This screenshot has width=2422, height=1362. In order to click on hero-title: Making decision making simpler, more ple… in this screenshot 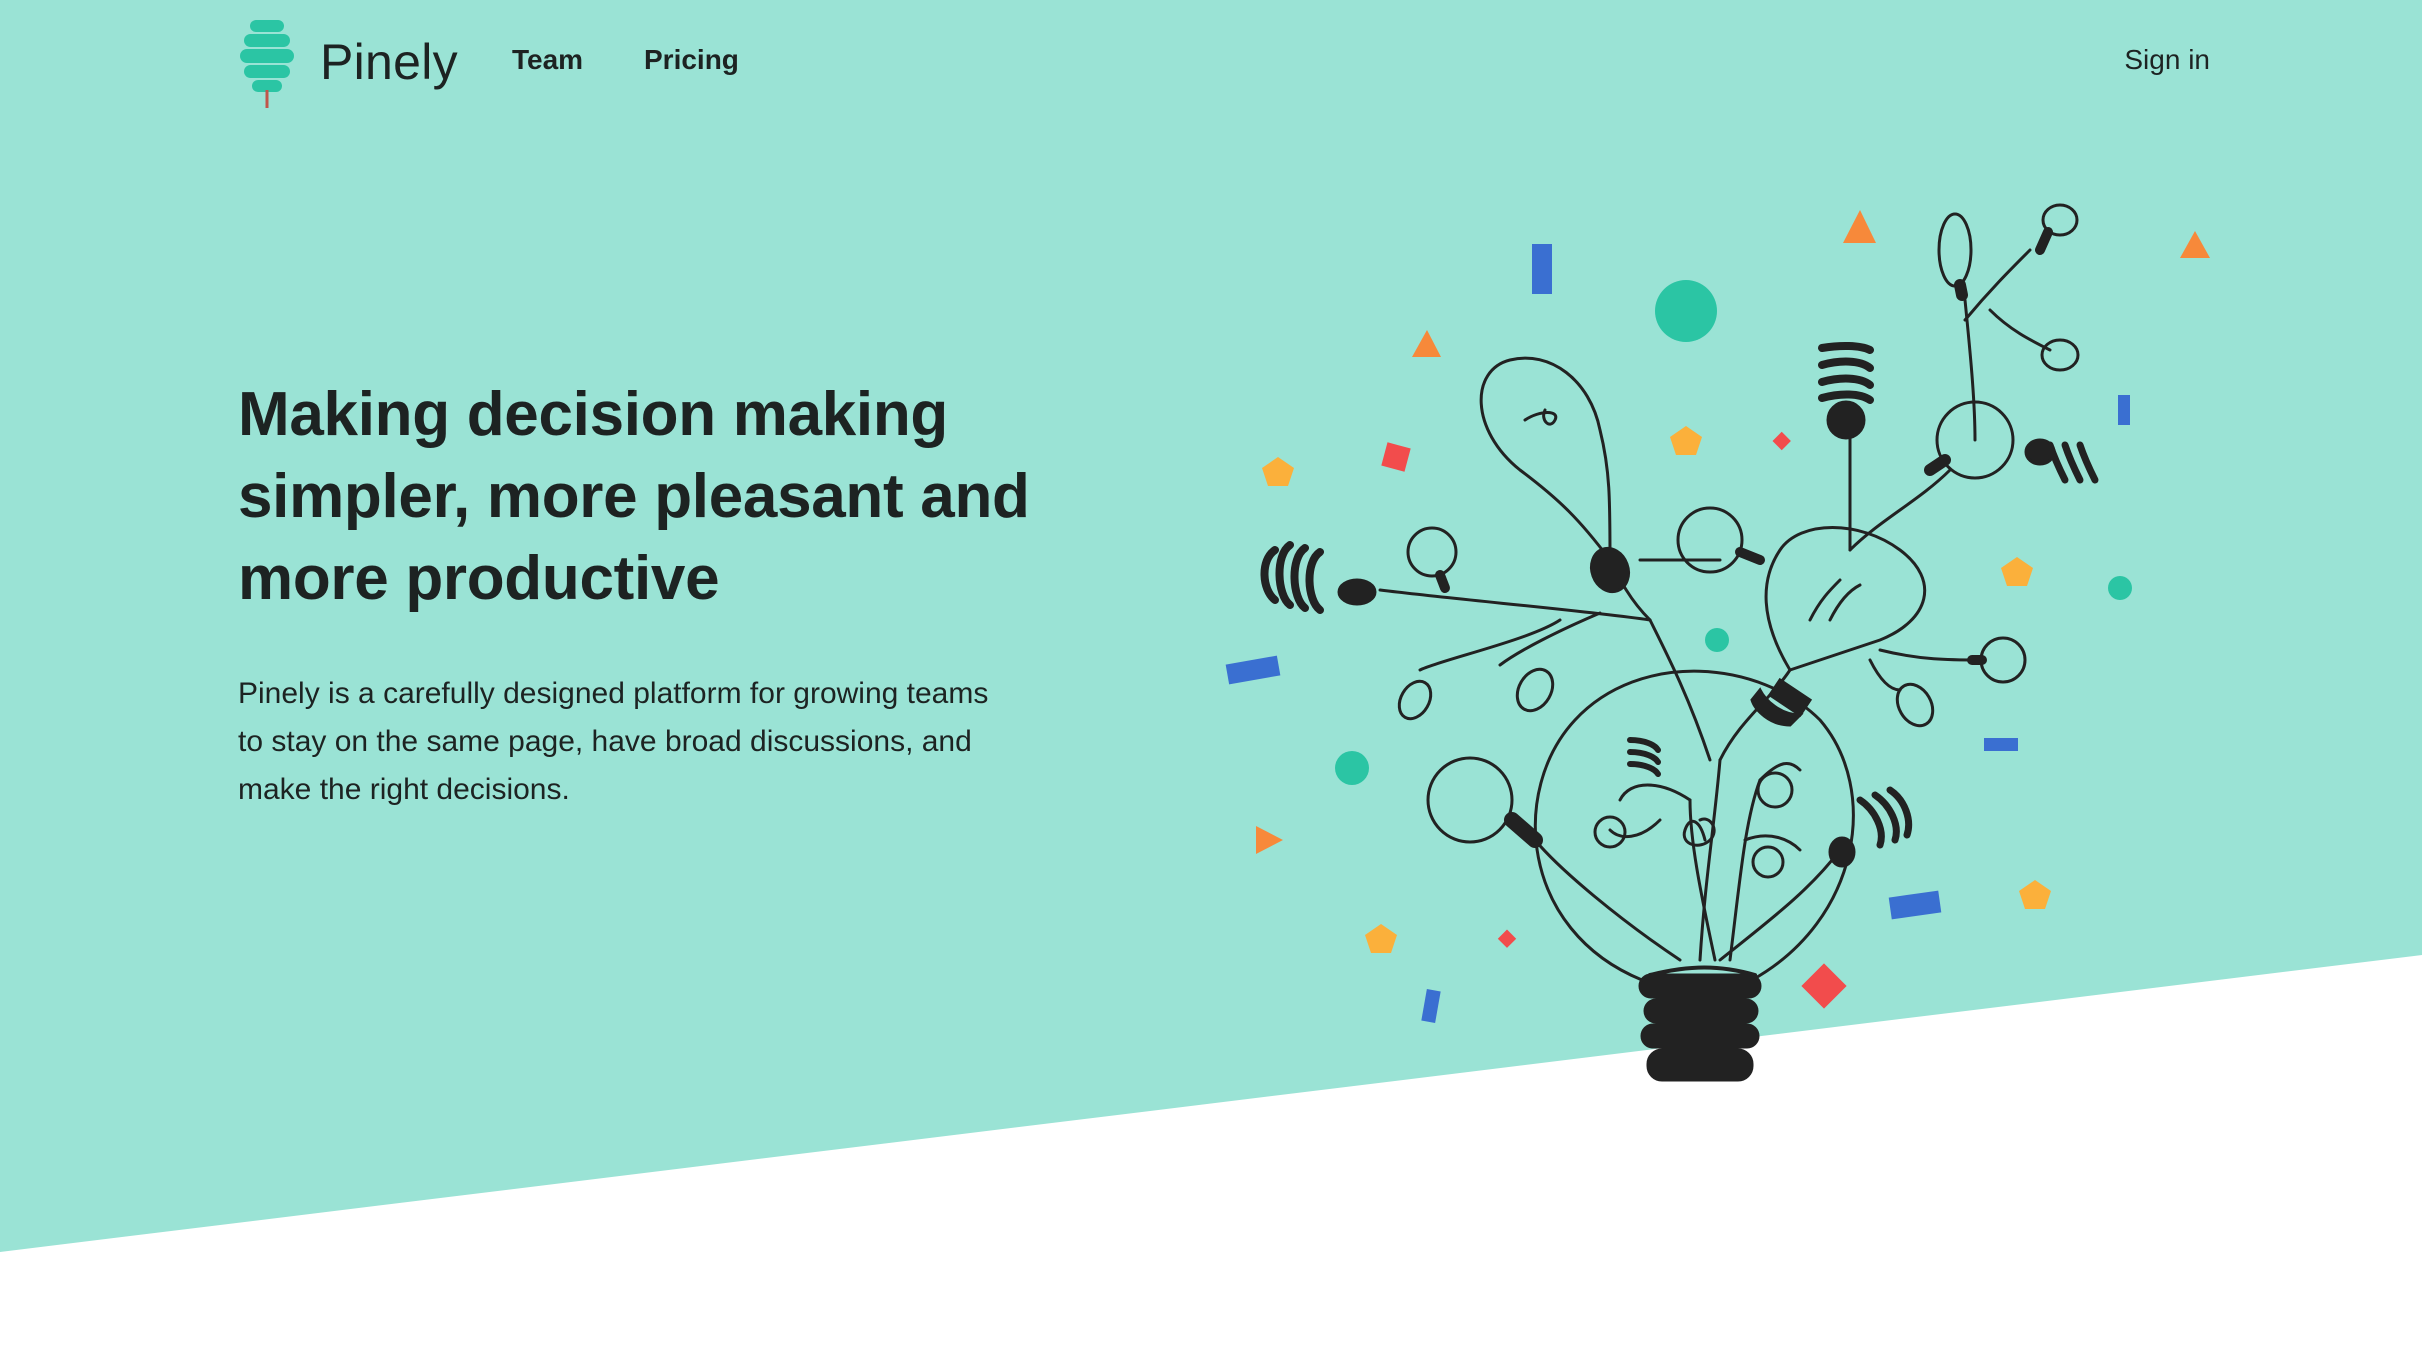, I will do `click(634, 496)`.